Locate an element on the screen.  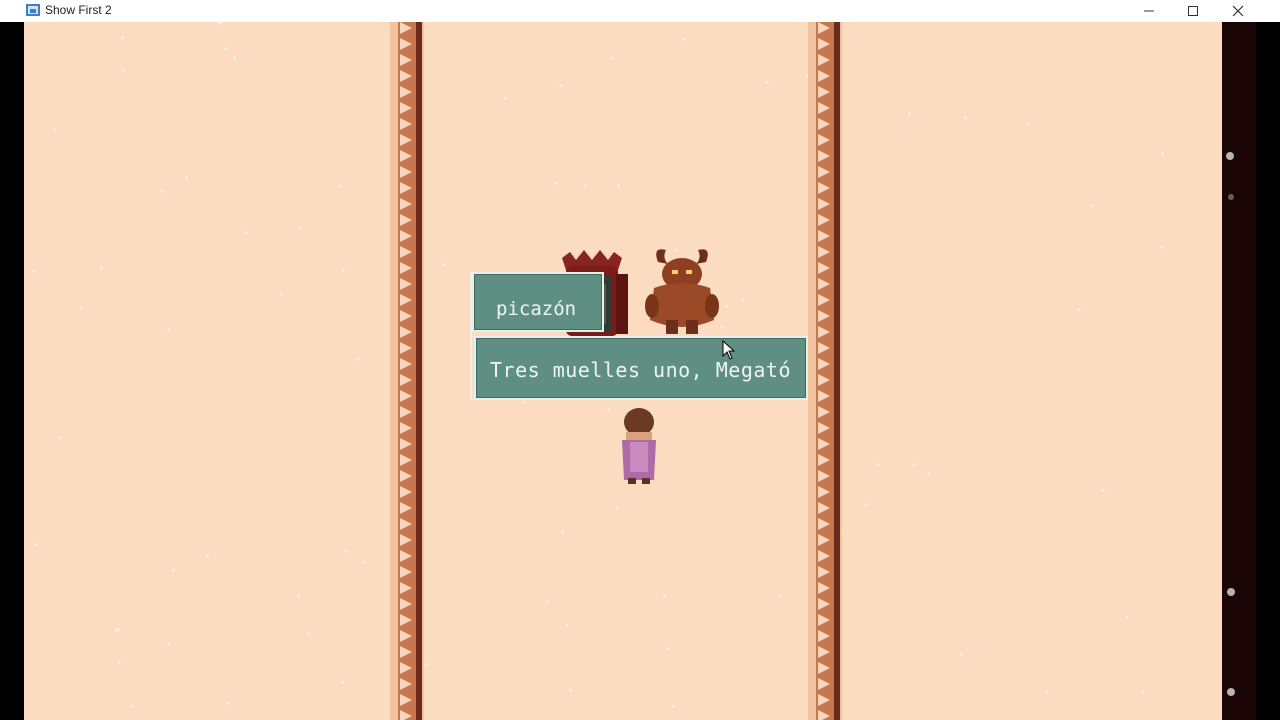
maximize-icon is located at coordinates (1193, 11).